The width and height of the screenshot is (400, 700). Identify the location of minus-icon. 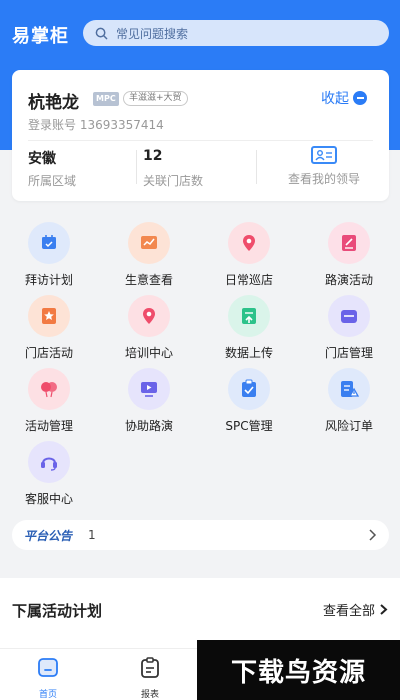
(360, 98).